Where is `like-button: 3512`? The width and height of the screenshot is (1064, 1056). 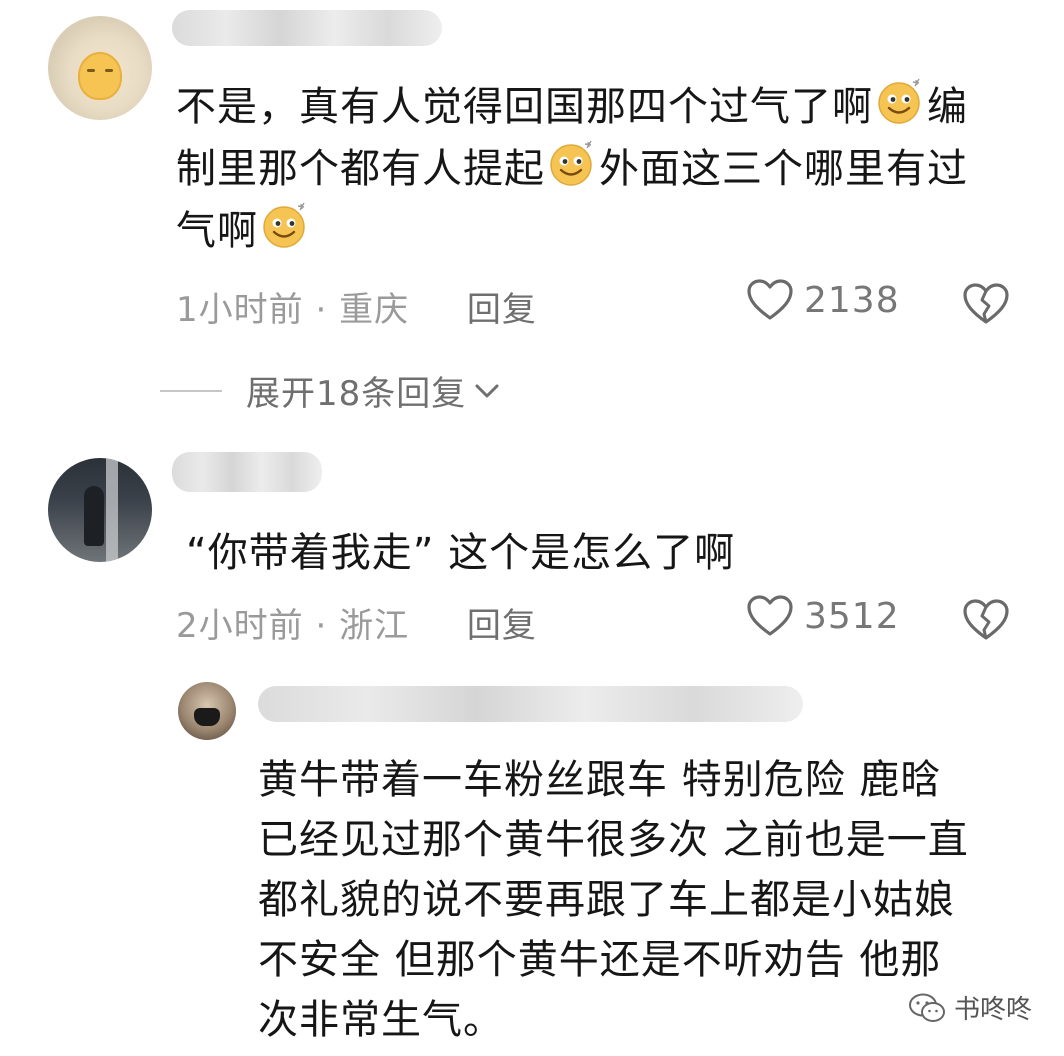 like-button: 3512 is located at coordinates (823, 616).